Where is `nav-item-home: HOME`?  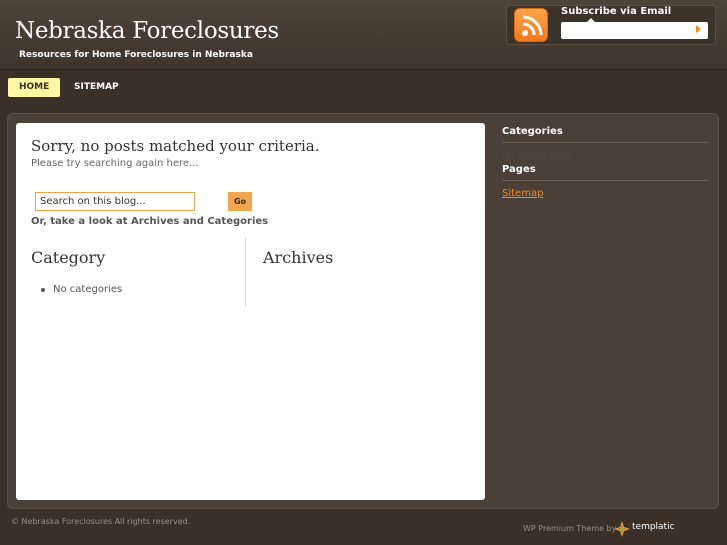
nav-item-home: HOME is located at coordinates (34, 87).